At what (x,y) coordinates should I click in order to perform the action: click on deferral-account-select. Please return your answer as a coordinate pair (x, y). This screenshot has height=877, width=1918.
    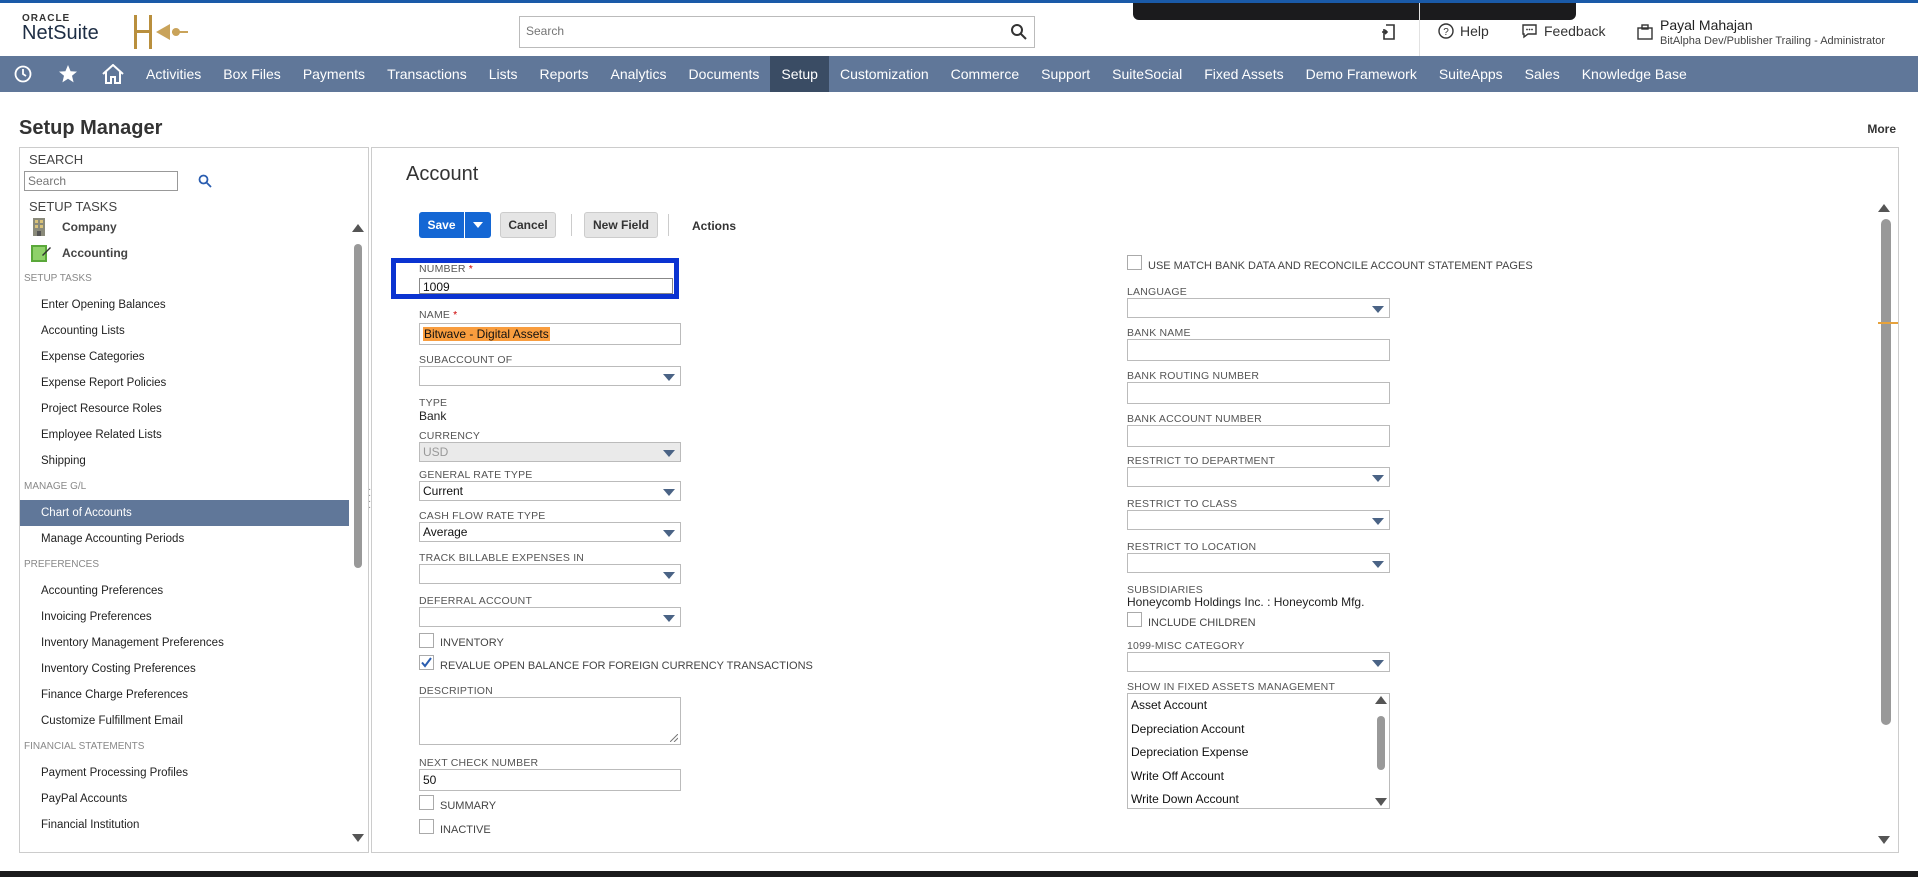
    Looking at the image, I should click on (550, 617).